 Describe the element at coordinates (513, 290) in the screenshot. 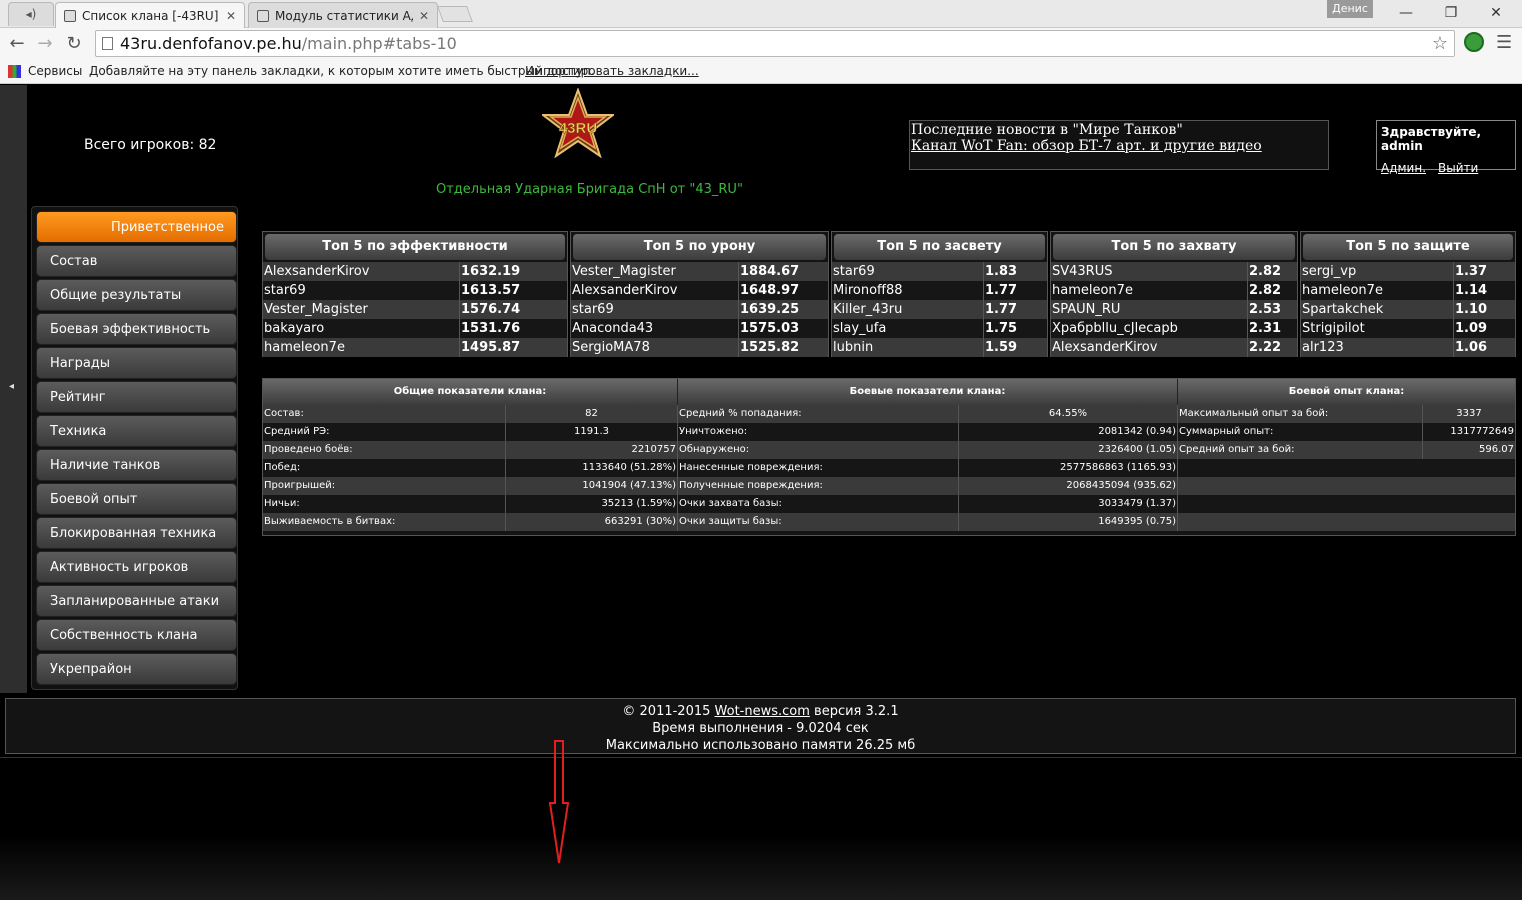

I see `value: 1613.57` at that location.